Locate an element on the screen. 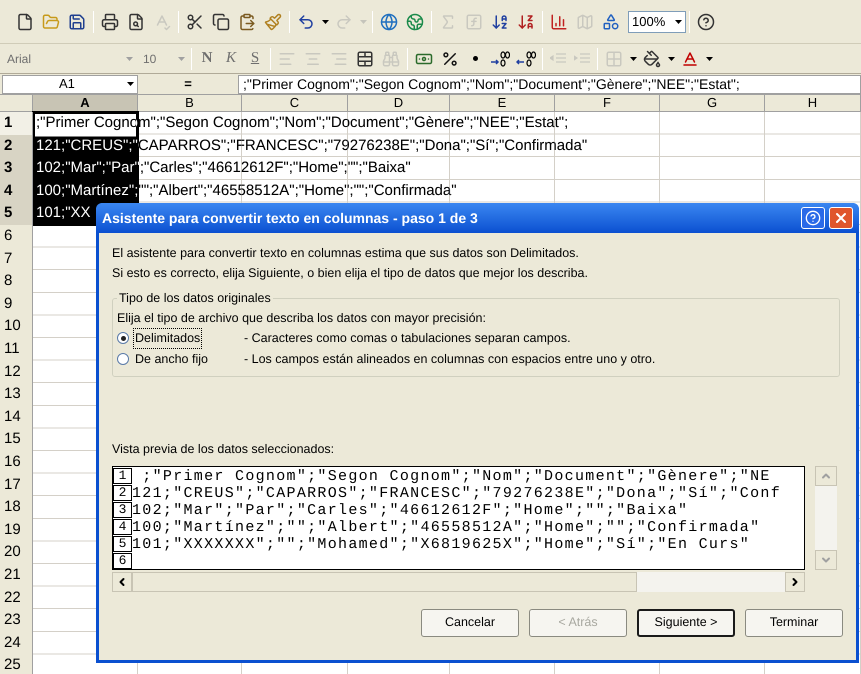 Image resolution: width=861 pixels, height=674 pixels. row-header: 24 is located at coordinates (16, 643).